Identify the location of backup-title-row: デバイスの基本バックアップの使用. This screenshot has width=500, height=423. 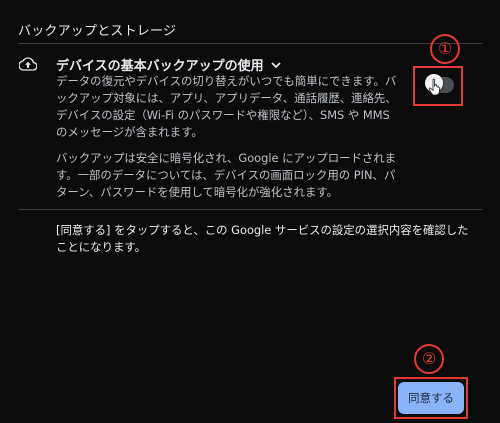
(169, 64).